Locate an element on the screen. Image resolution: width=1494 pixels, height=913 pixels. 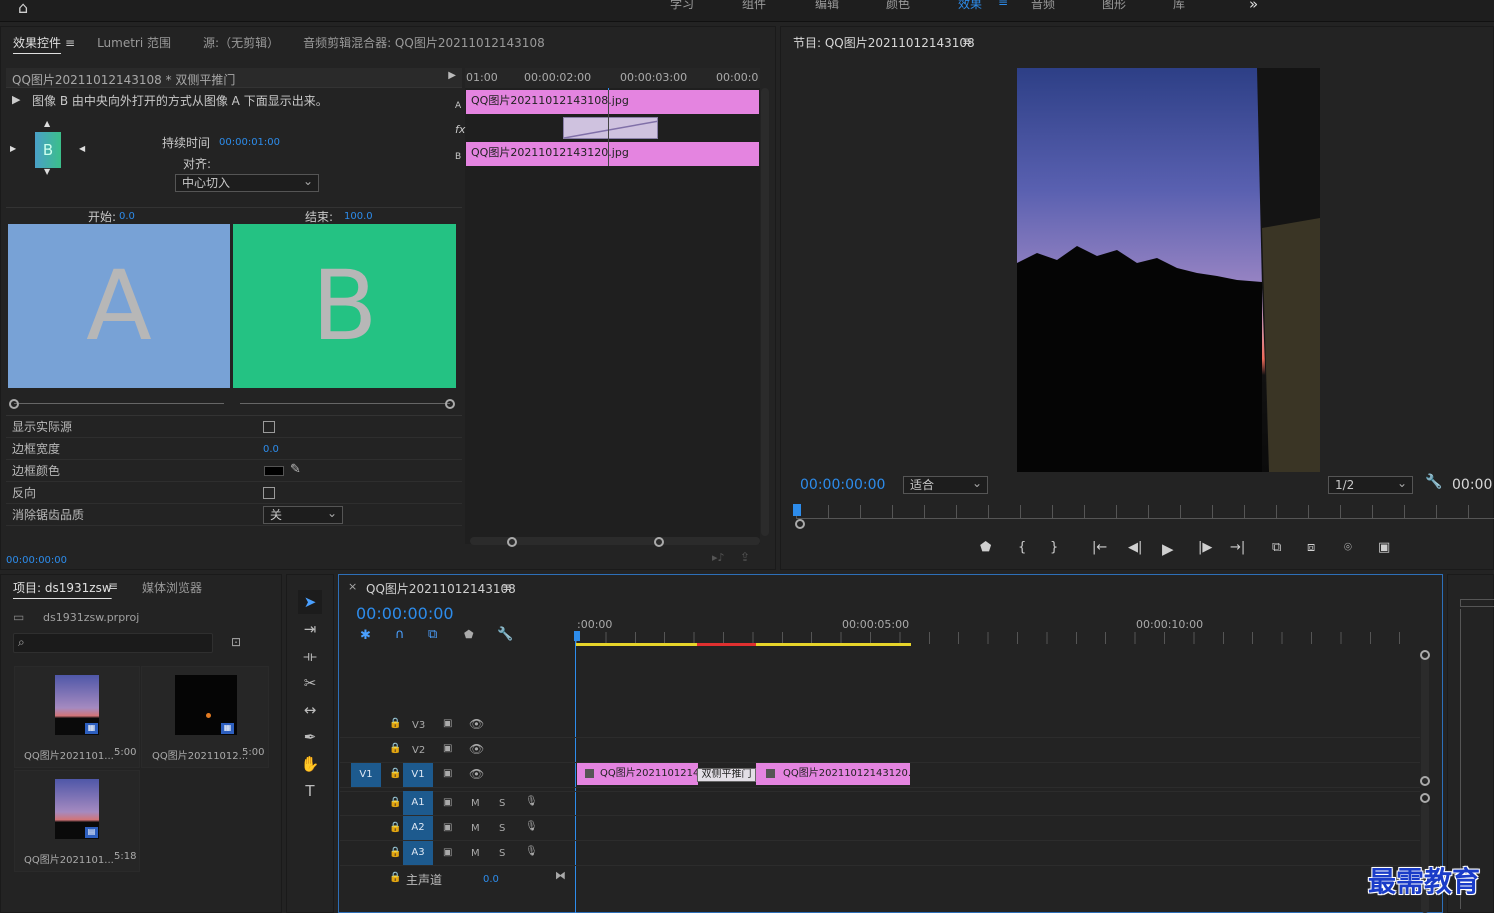
mini-zoom-handle-left is located at coordinates (512, 542).